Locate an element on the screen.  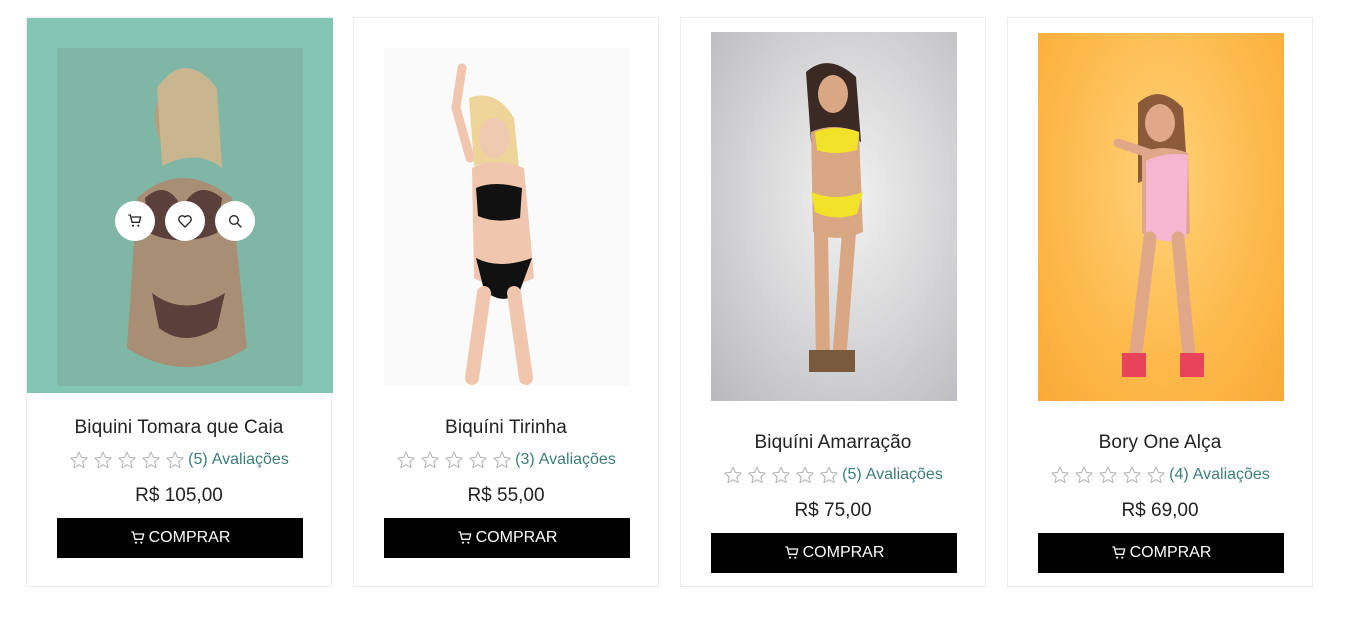
heart-icon is located at coordinates (185, 221).